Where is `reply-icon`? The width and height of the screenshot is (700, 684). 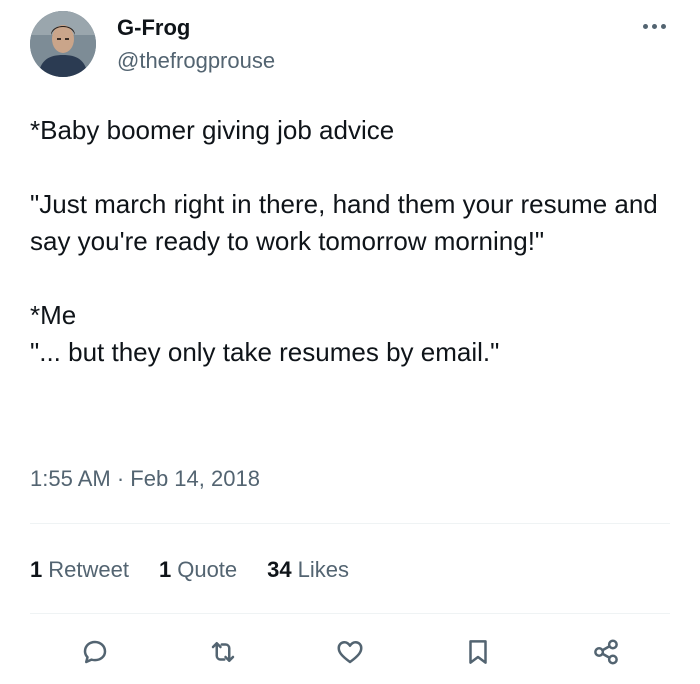
reply-icon is located at coordinates (95, 652).